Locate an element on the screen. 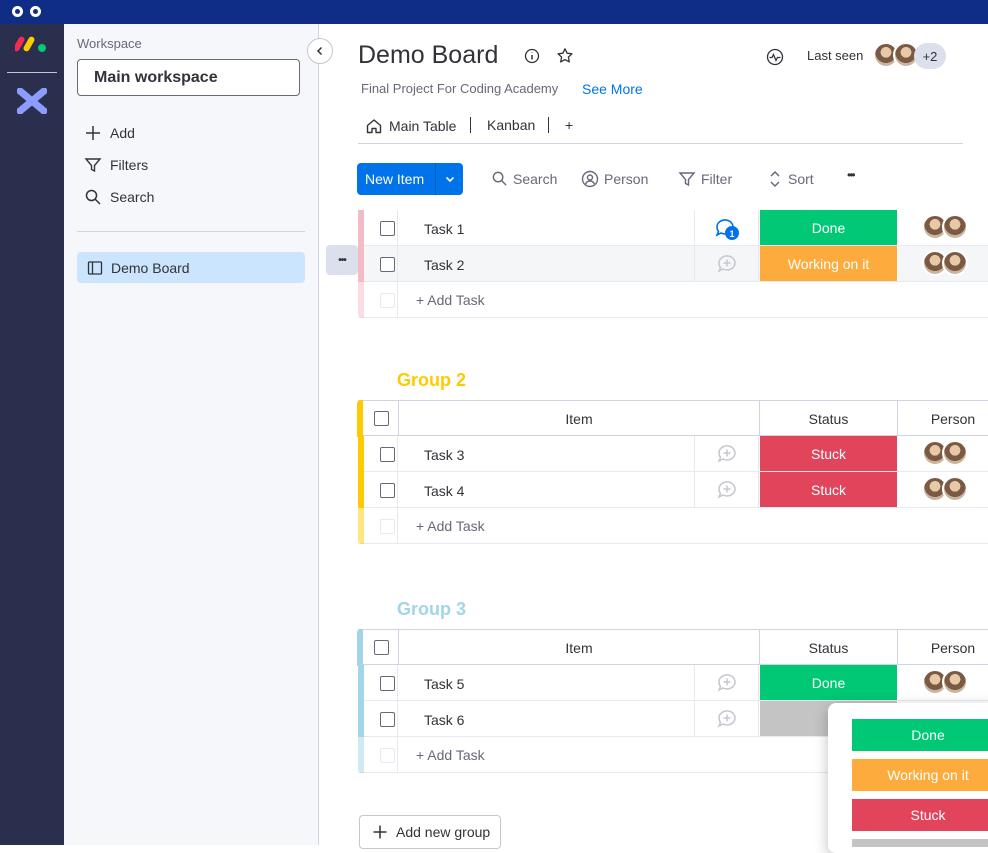  table-row: Task 2 Working on it is located at coordinates (673, 264).